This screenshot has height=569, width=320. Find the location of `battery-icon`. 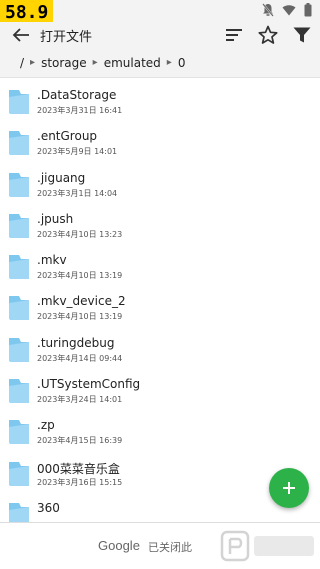

battery-icon is located at coordinates (308, 10).